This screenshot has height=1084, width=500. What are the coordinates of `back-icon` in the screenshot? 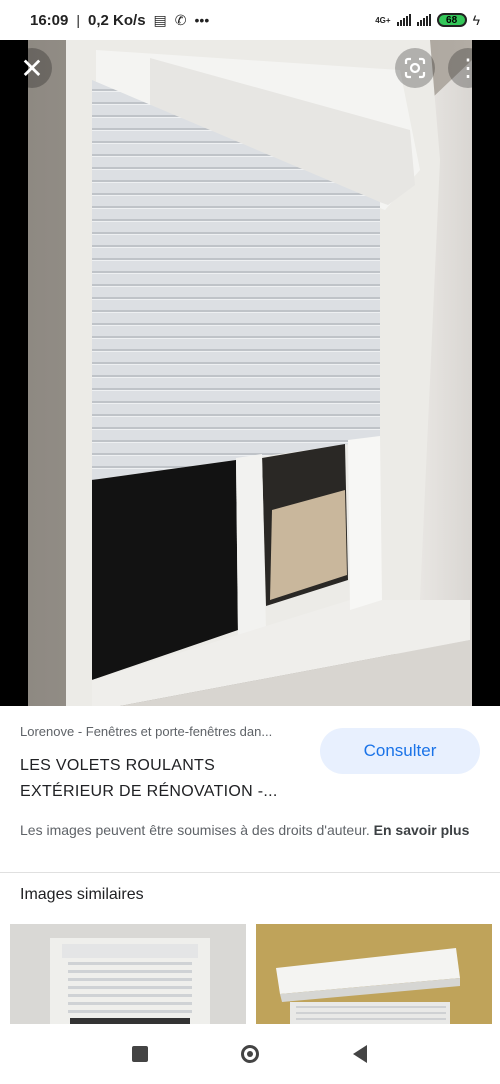 It's located at (360, 1054).